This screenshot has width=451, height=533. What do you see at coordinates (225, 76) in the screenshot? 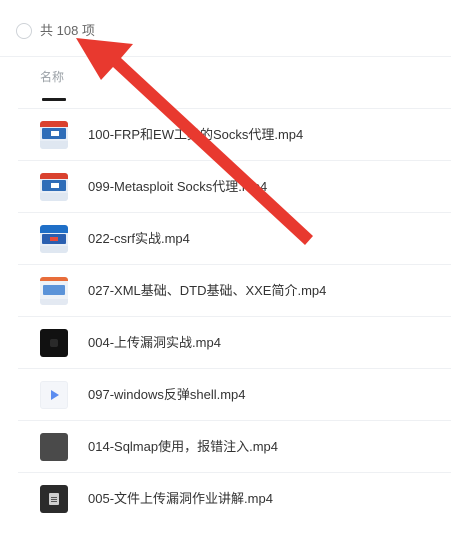
I see `column-header: 名称` at bounding box center [225, 76].